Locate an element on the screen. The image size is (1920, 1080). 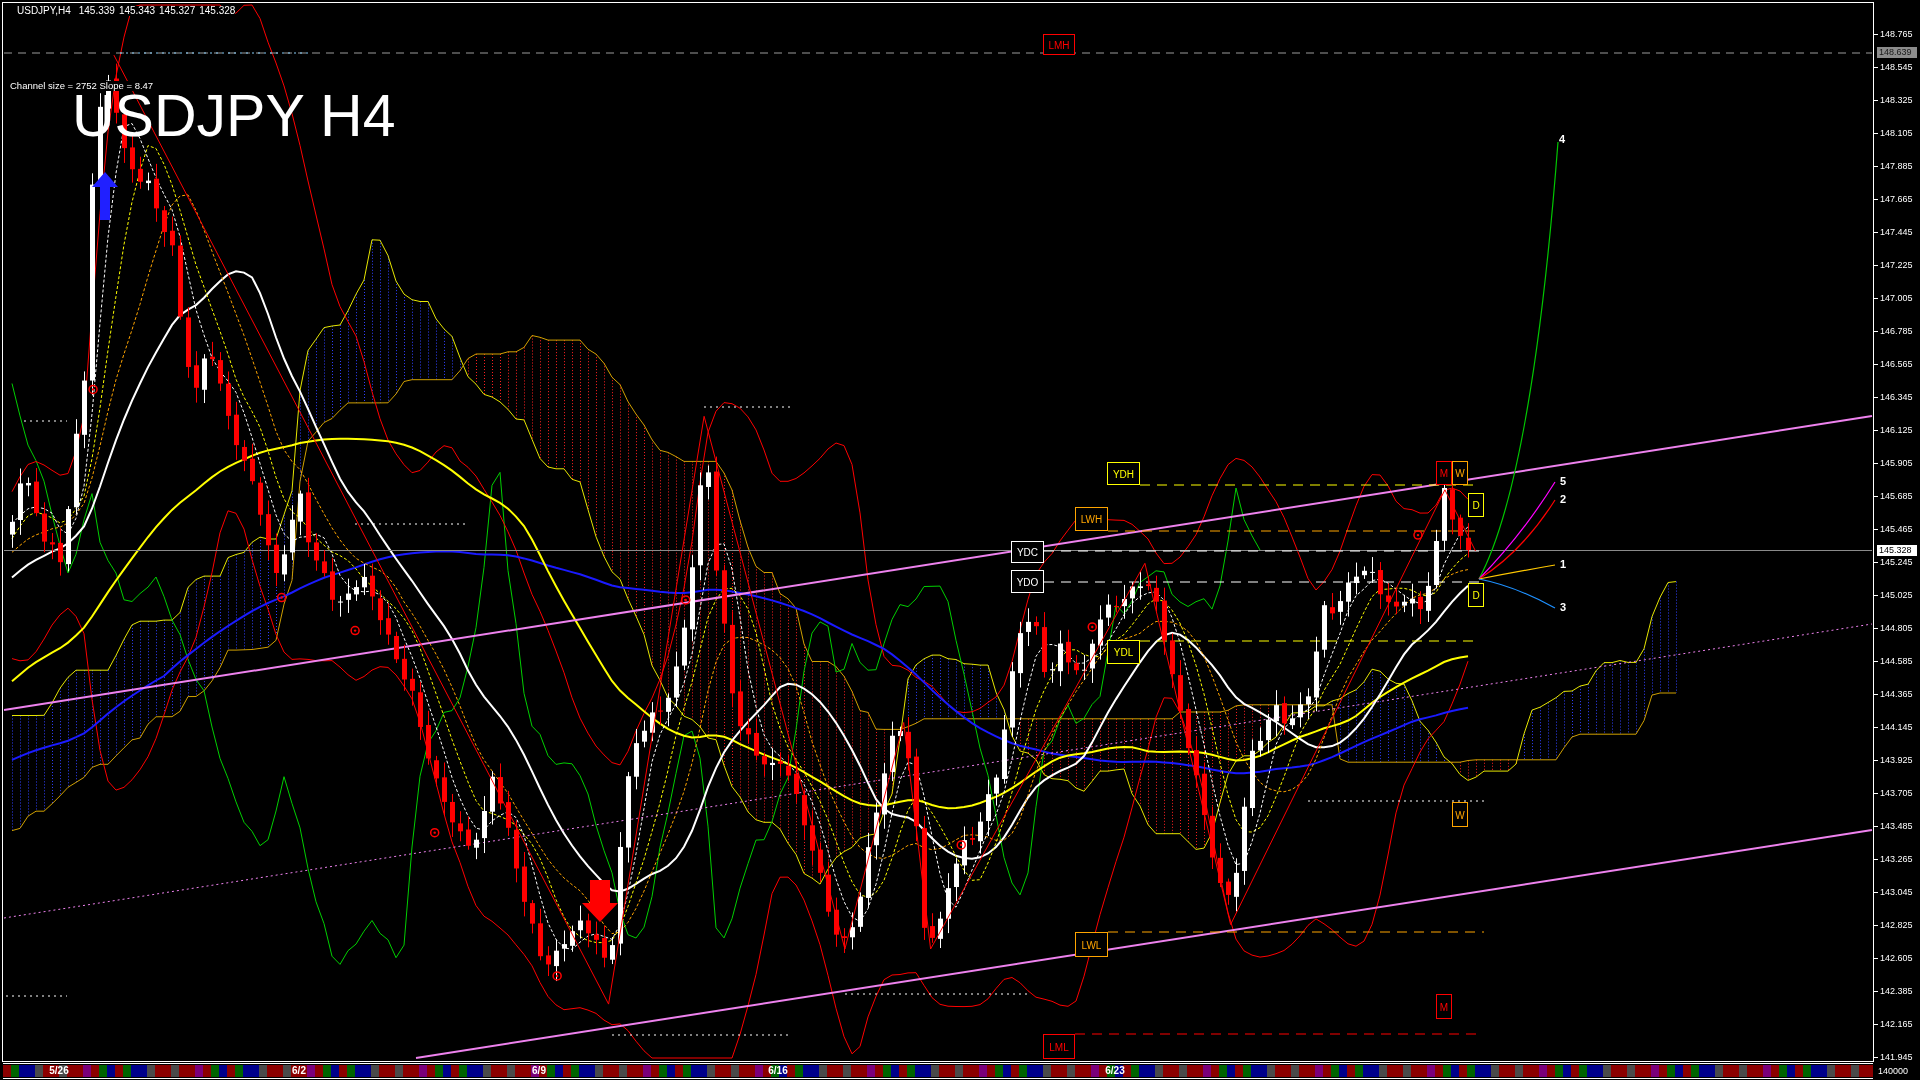
projection-label: 4 is located at coordinates (1562, 139).